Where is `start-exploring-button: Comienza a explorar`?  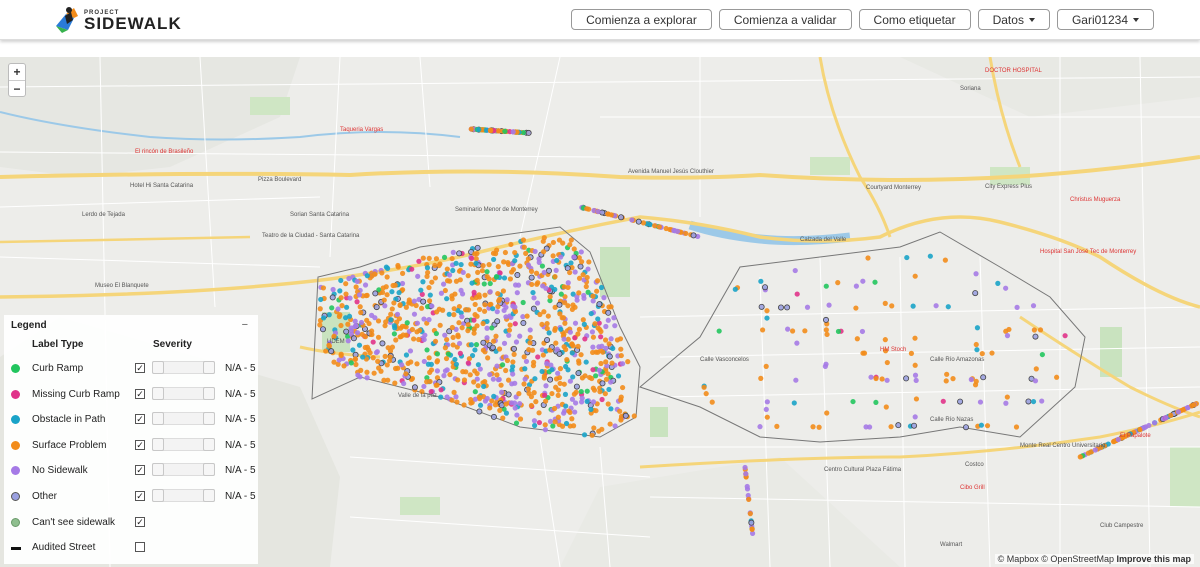
start-exploring-button: Comienza a explorar is located at coordinates (641, 19).